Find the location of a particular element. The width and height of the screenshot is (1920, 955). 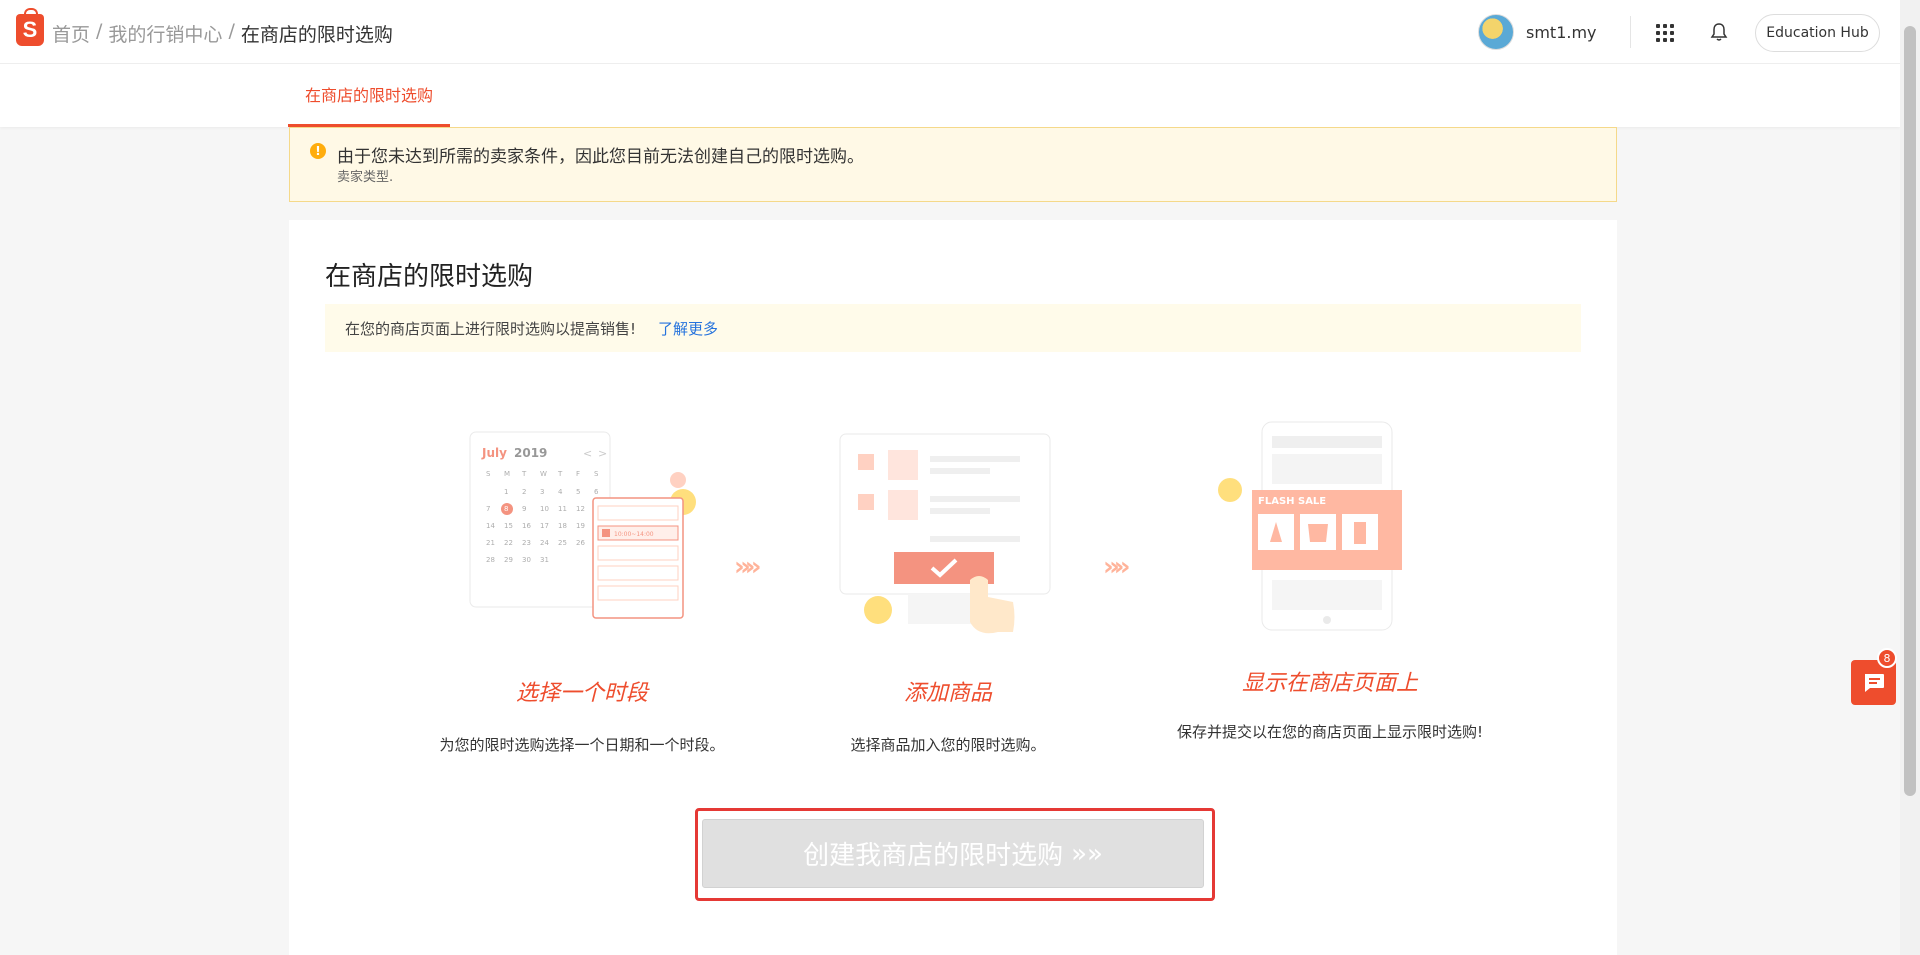

calendar-day: 21 is located at coordinates (490, 543).